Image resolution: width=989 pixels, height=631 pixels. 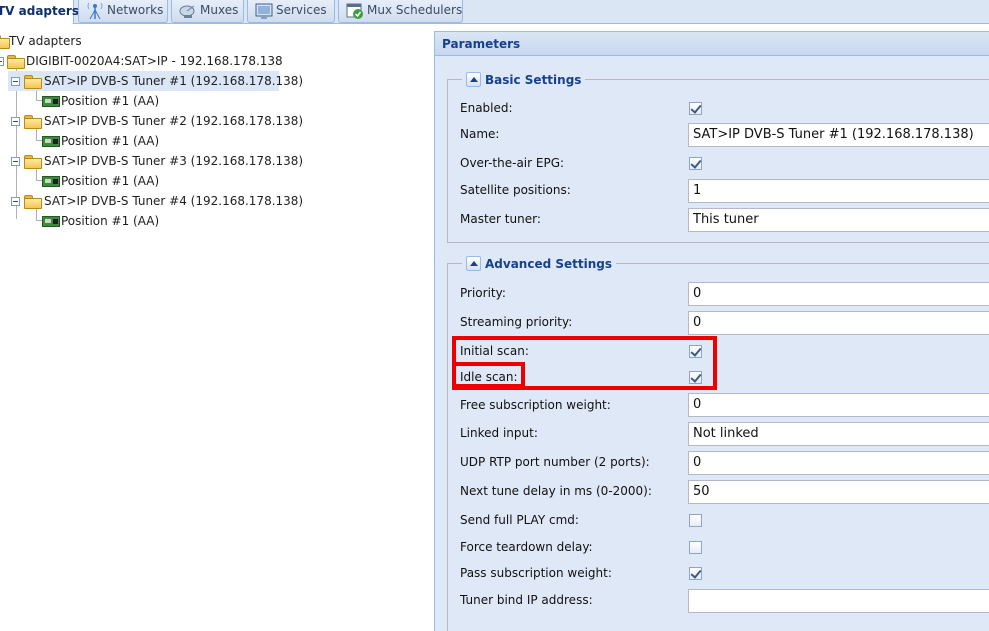 I want to click on tab-muxes: Muxes, so click(x=207, y=11).